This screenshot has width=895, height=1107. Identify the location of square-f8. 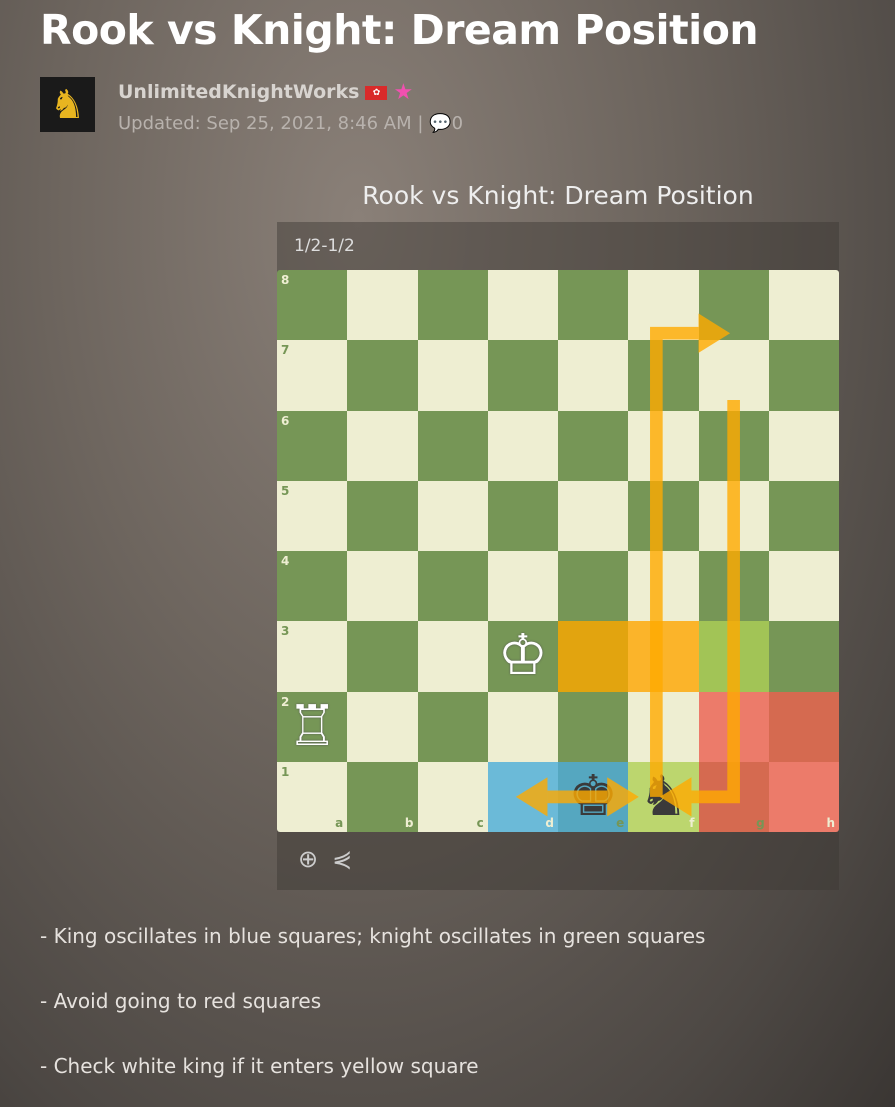
(663, 305).